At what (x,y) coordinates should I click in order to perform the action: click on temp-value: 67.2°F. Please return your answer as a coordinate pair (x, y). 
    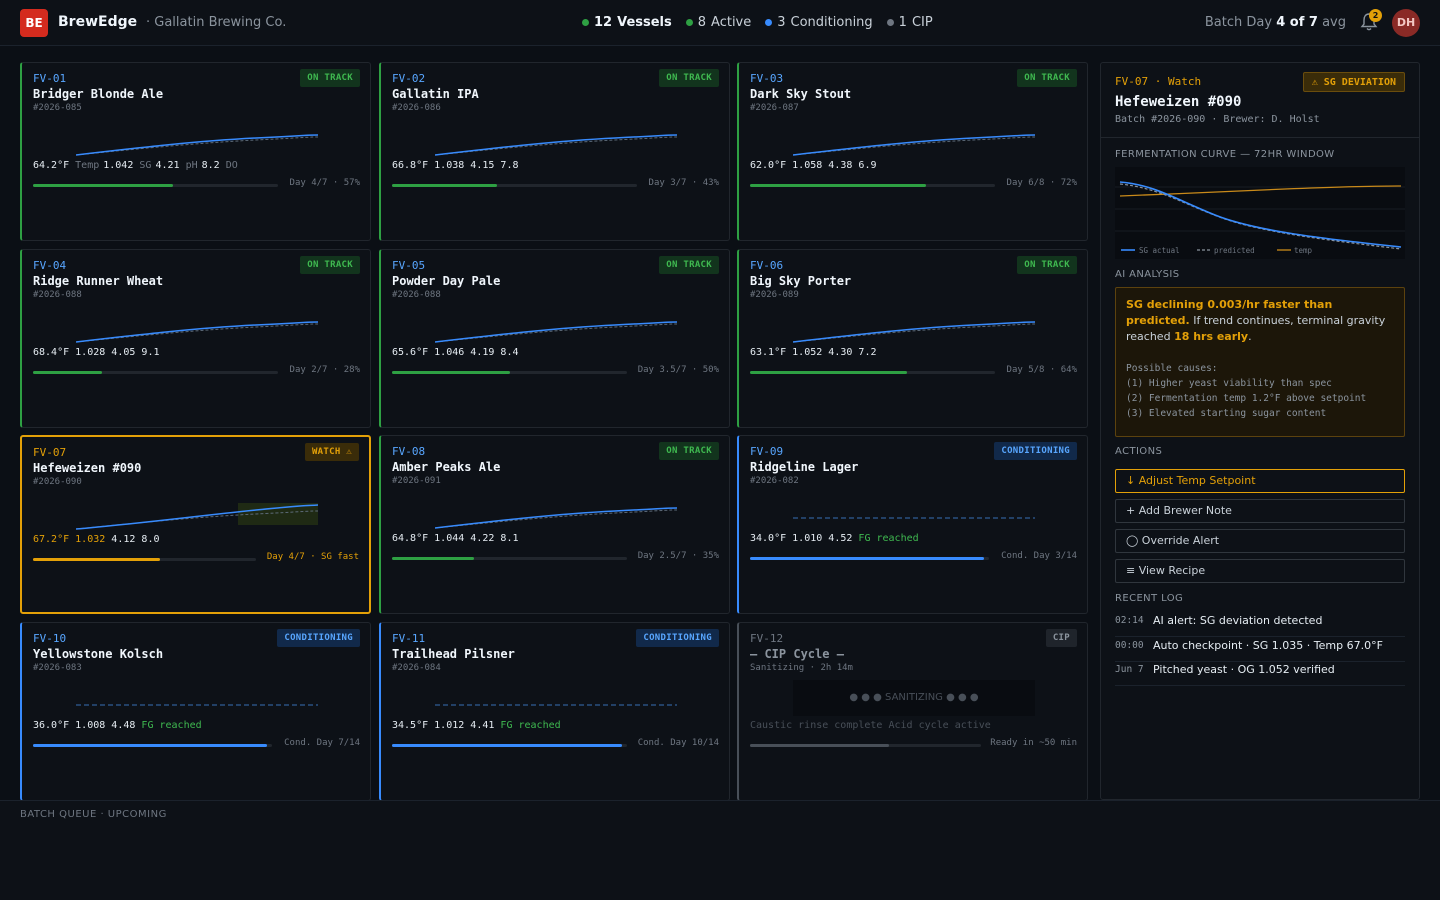
    Looking at the image, I should click on (51, 539).